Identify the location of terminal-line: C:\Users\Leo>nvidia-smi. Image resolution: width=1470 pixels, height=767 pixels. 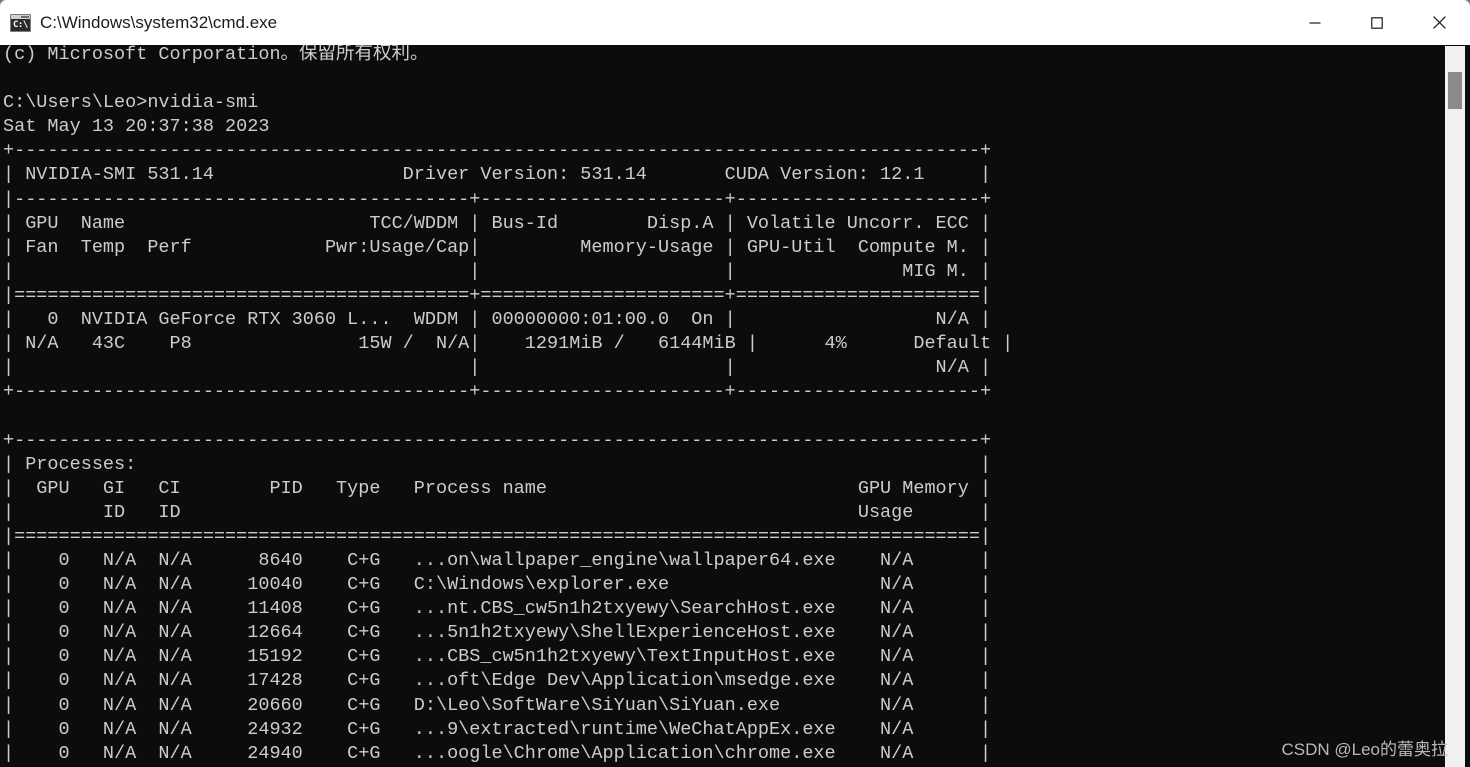
(131, 103).